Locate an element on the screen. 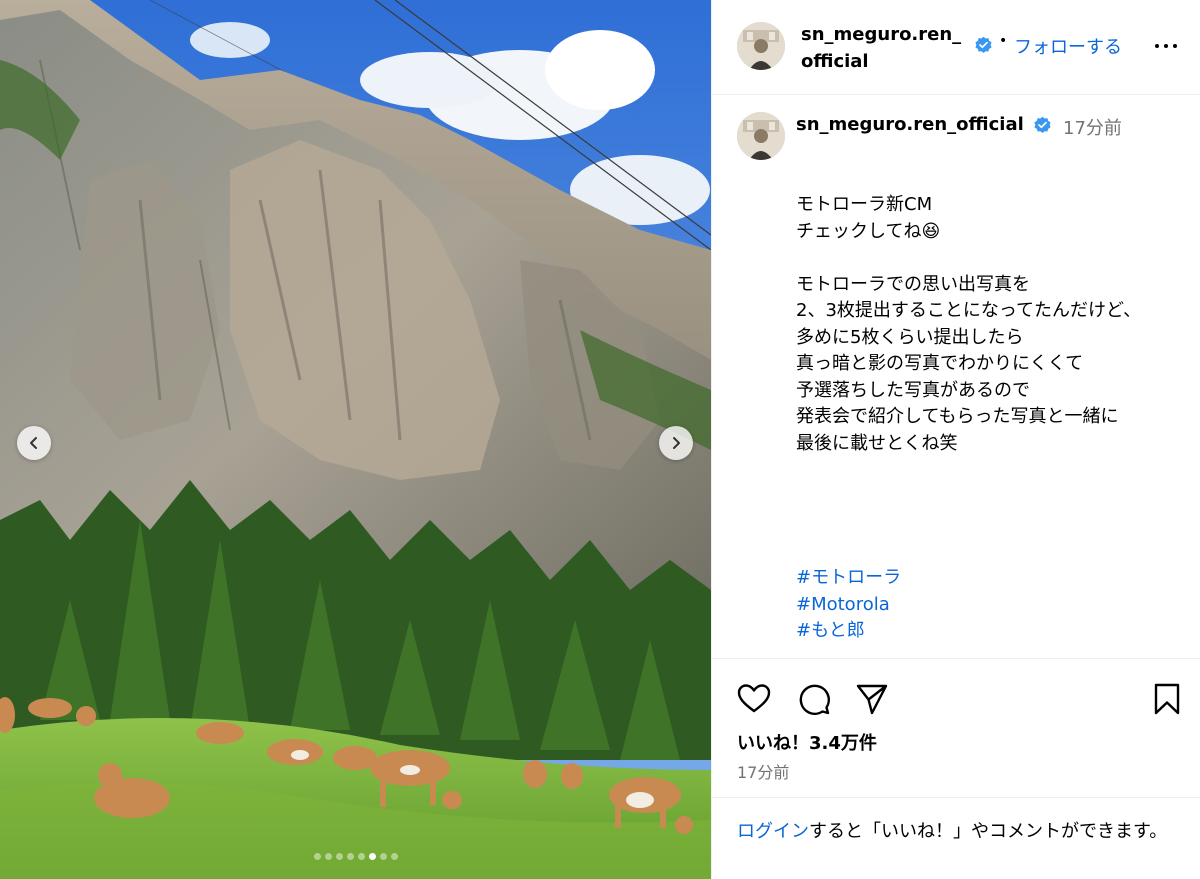 The width and height of the screenshot is (1200, 879). hashtag-link: #もと郎 is located at coordinates (848, 631).